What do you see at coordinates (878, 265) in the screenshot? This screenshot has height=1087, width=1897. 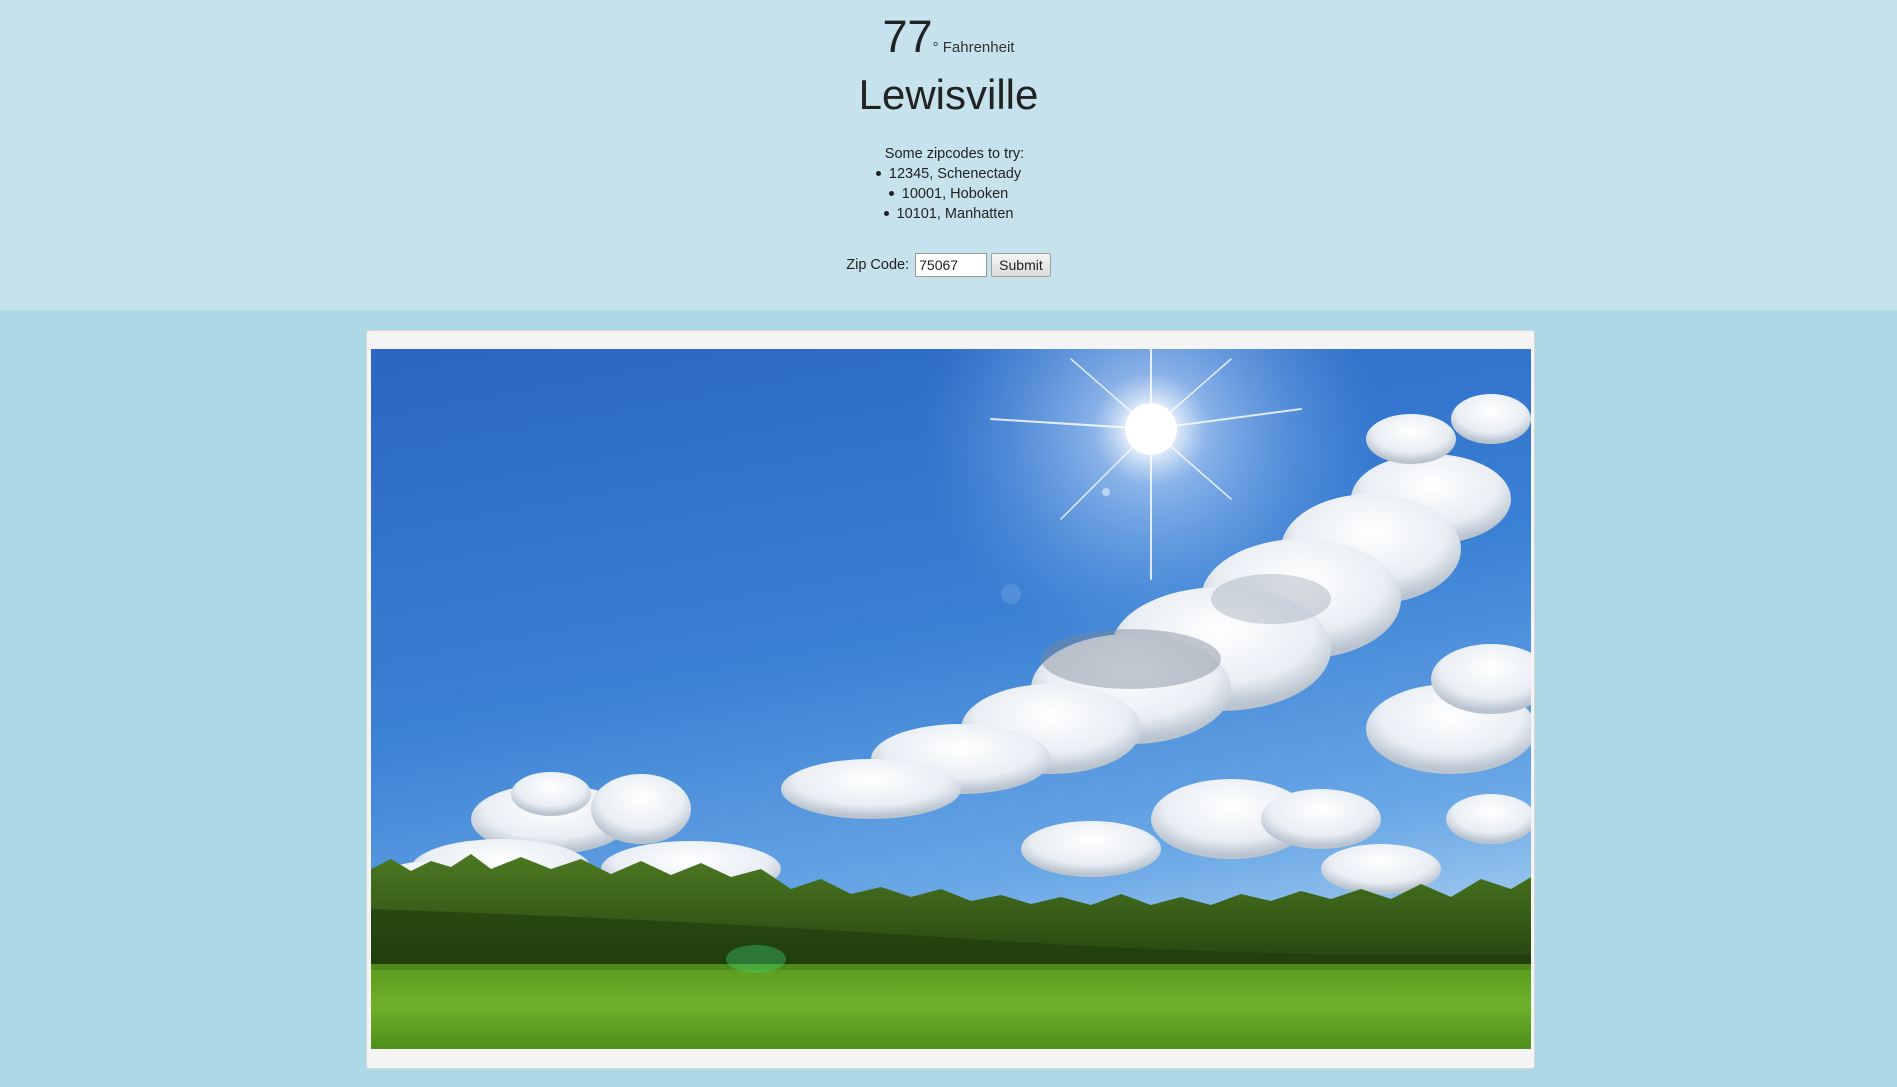 I see `zip-label: Zip Code:` at bounding box center [878, 265].